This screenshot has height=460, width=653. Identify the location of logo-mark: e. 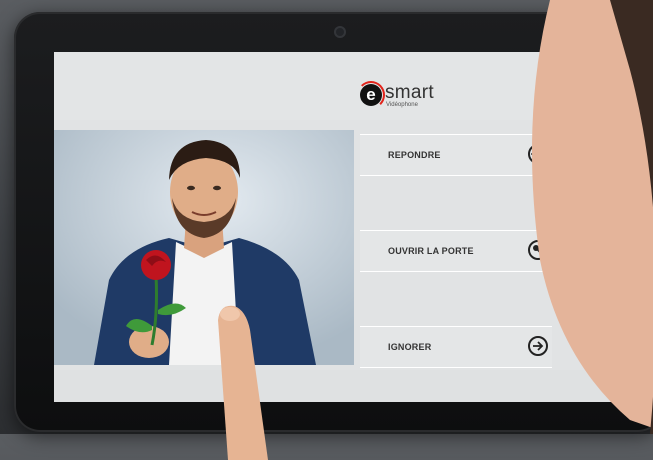
(371, 95).